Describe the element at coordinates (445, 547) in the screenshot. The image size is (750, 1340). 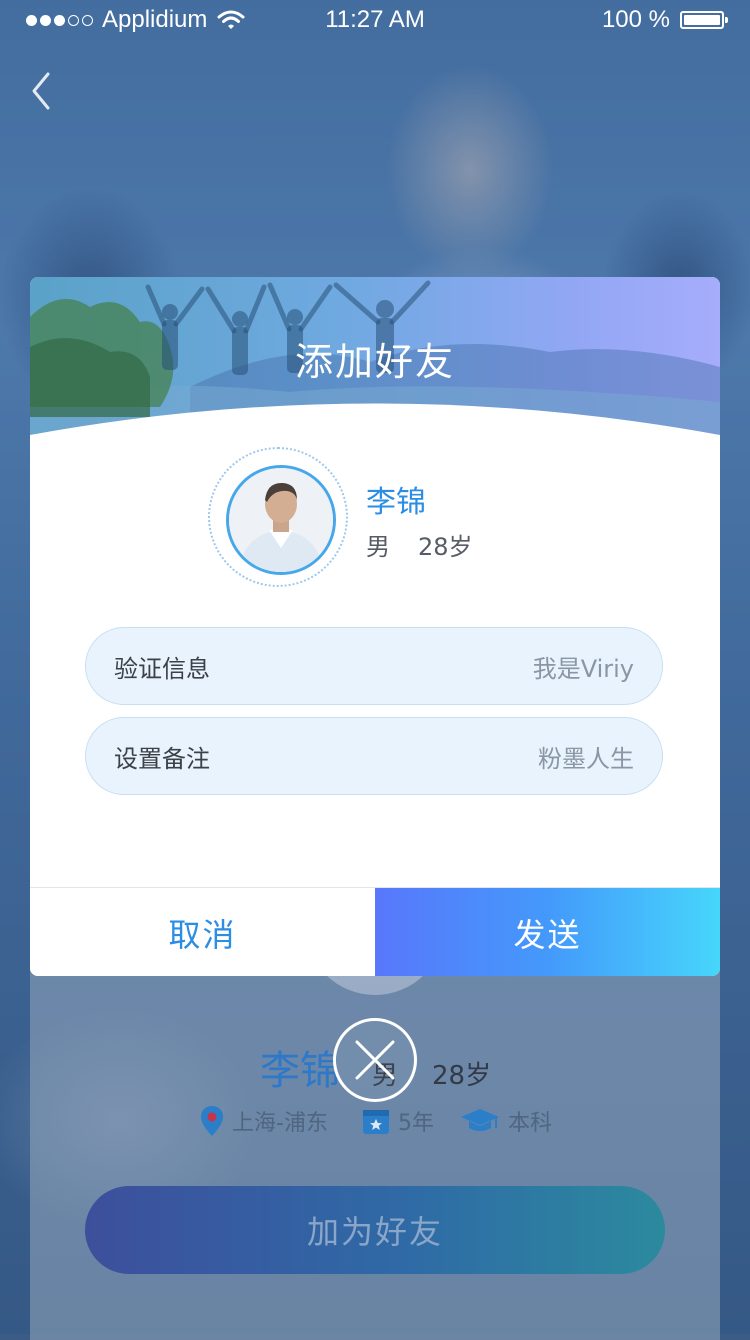
I see `profile-age: 28岁` at that location.